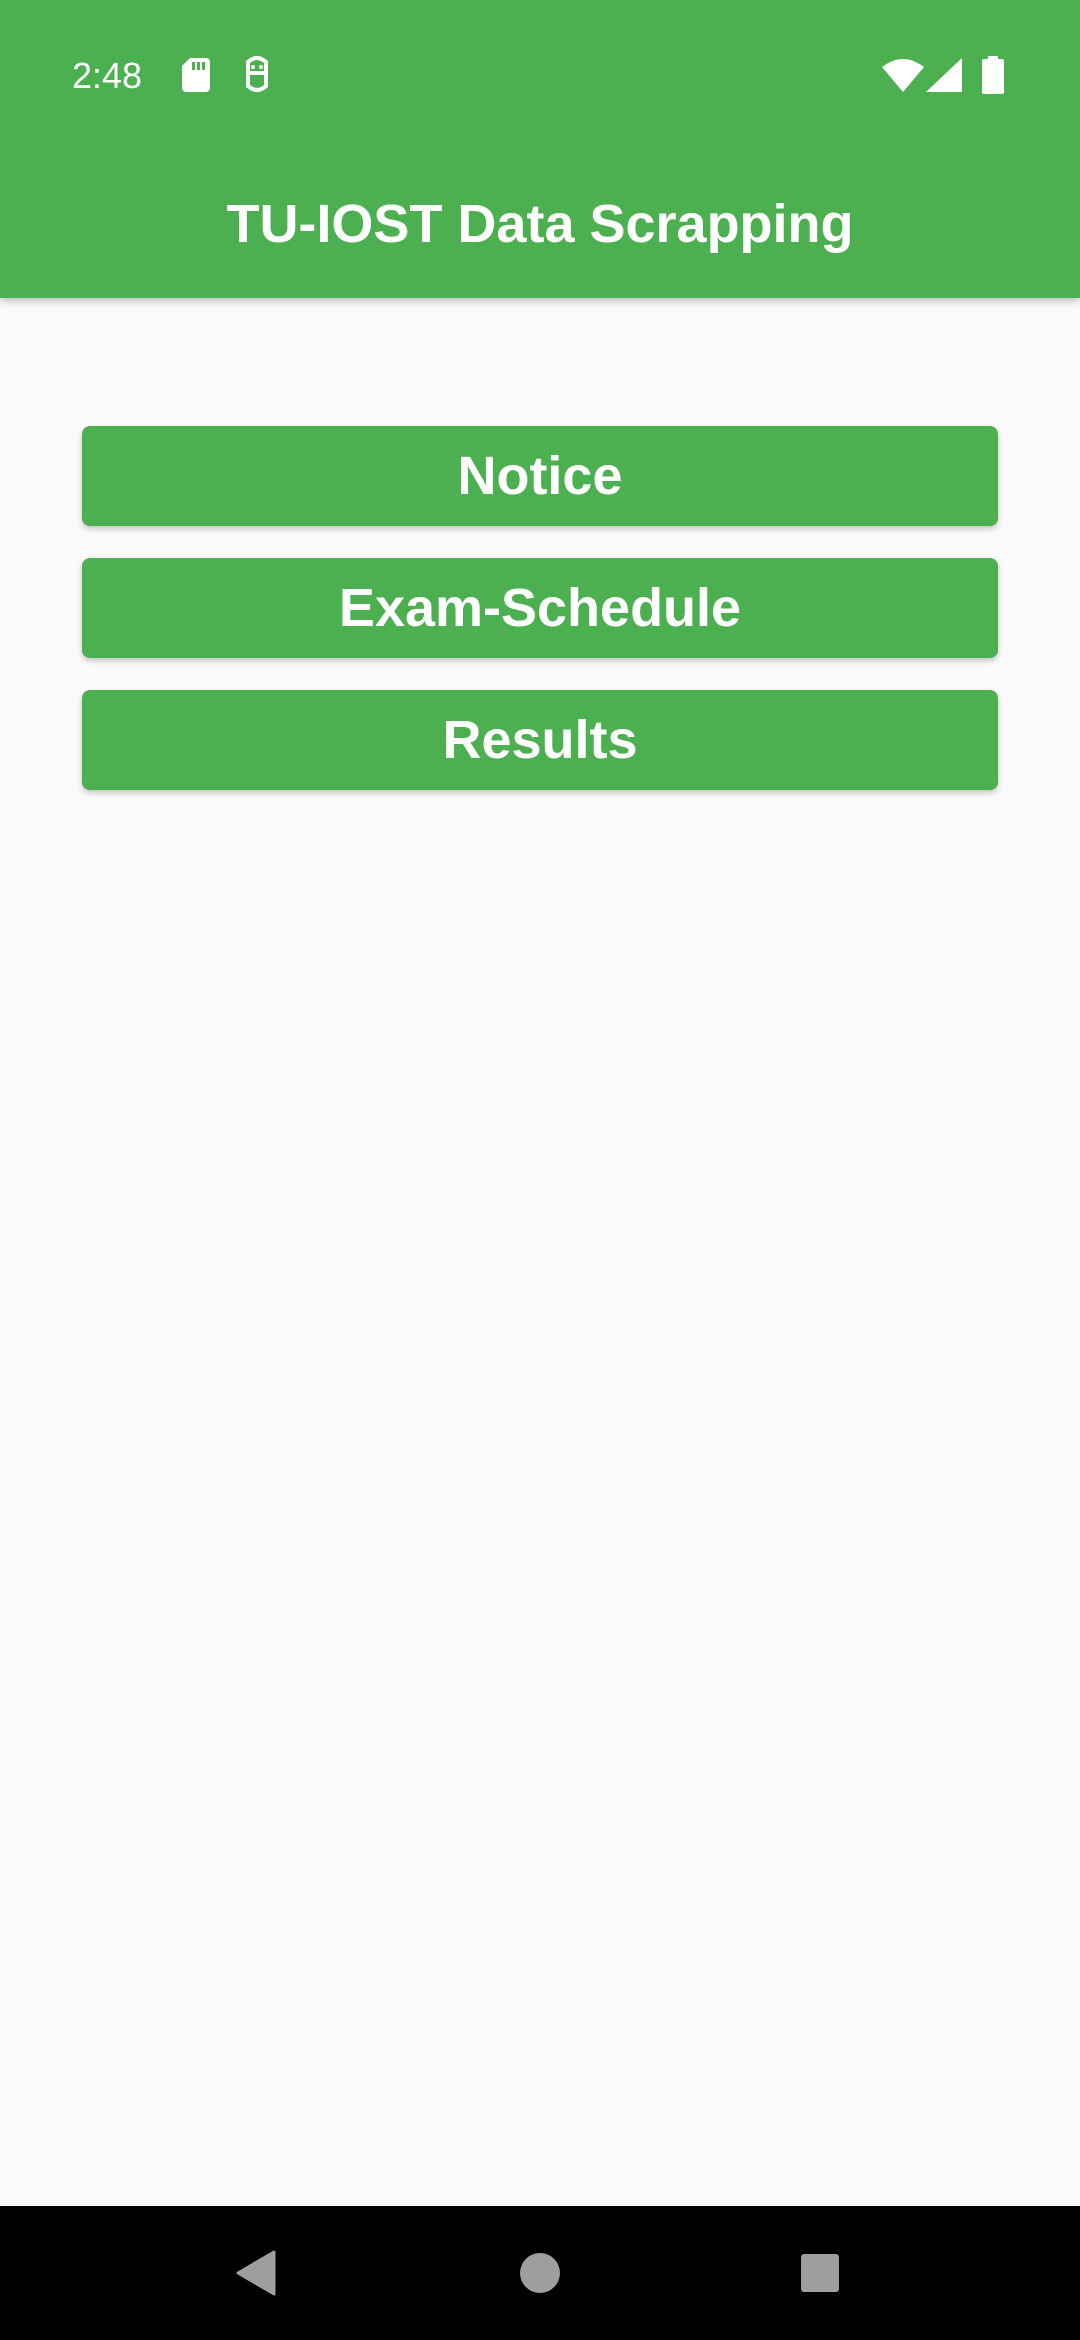 This screenshot has width=1080, height=2340. I want to click on back-button, so click(256, 2273).